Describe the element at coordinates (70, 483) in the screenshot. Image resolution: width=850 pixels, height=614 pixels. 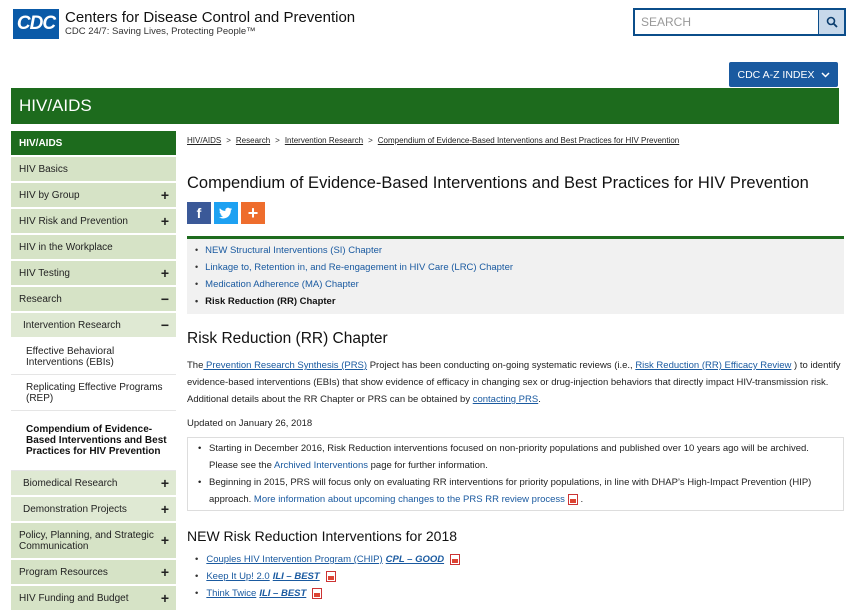
I see `sidebar-item-label: Biomedical Research` at that location.